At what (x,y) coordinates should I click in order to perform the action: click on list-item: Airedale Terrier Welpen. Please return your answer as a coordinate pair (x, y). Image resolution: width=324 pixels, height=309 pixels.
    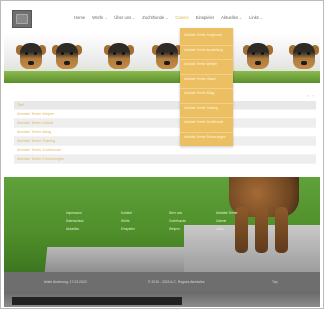
    Looking at the image, I should click on (165, 114).